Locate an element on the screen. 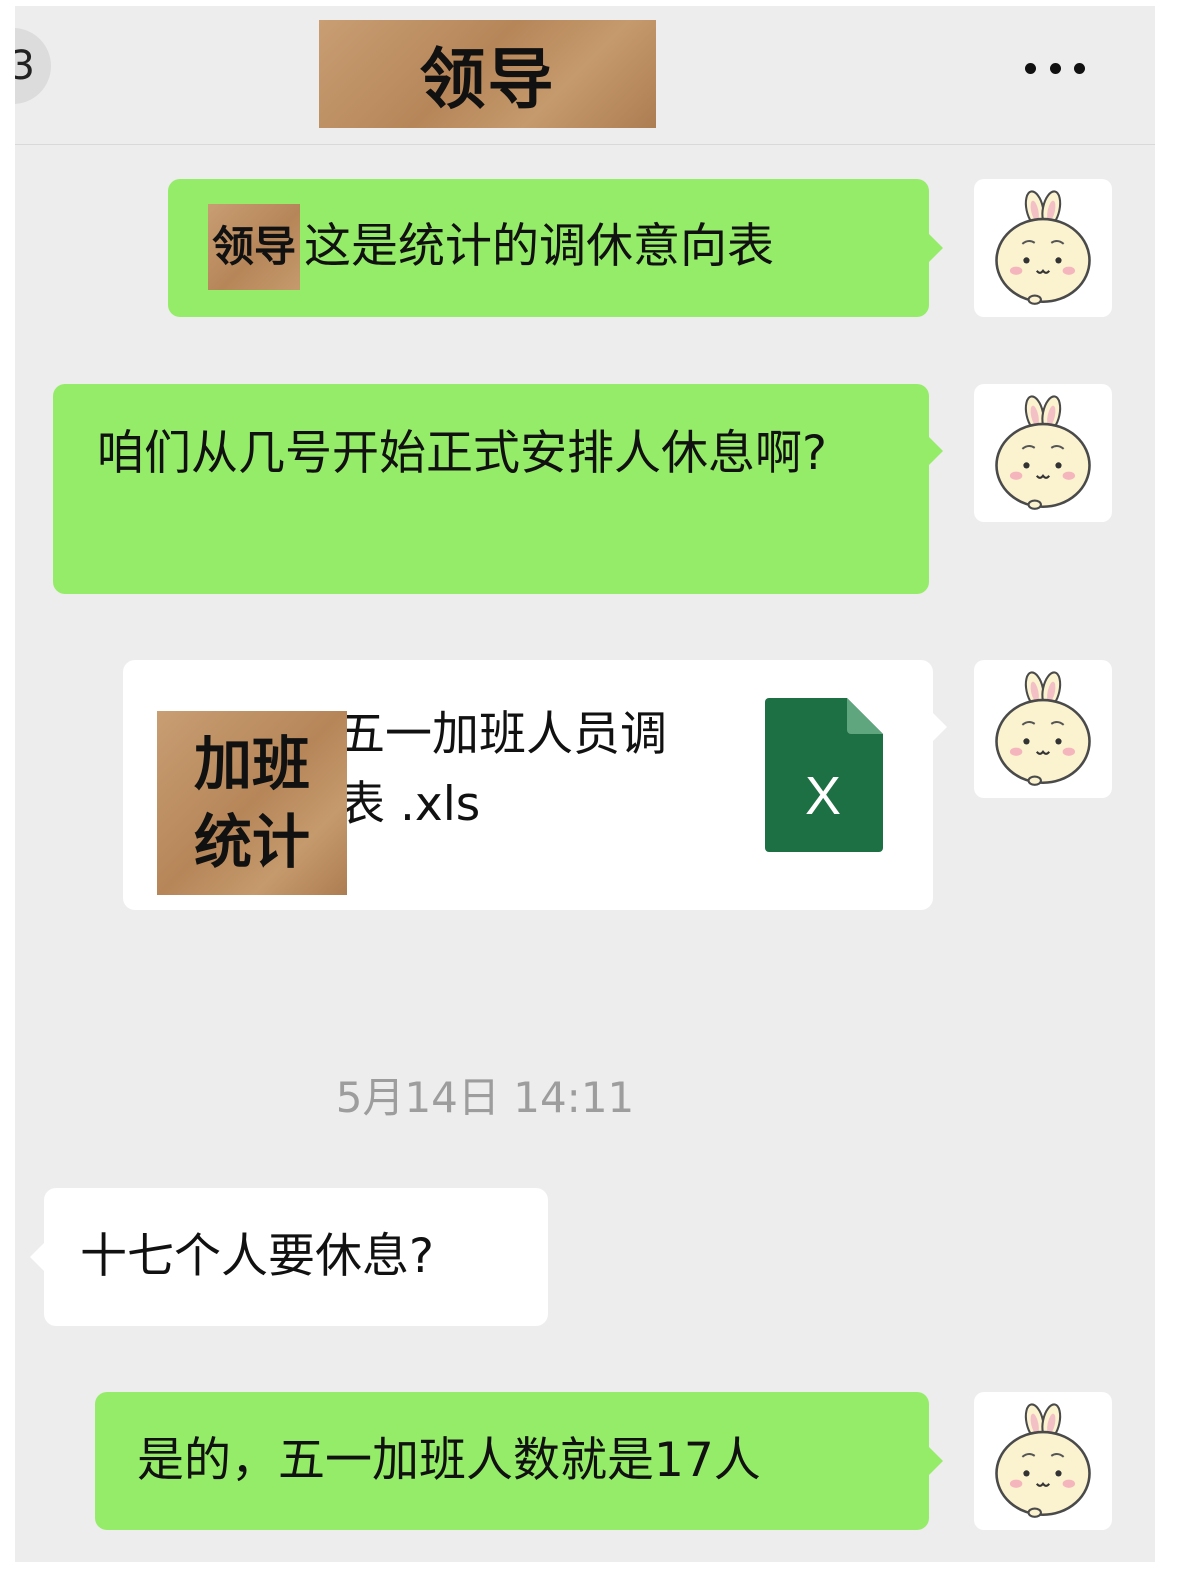  message-text: 是的，五一加班人数就是17人 is located at coordinates (449, 1460).